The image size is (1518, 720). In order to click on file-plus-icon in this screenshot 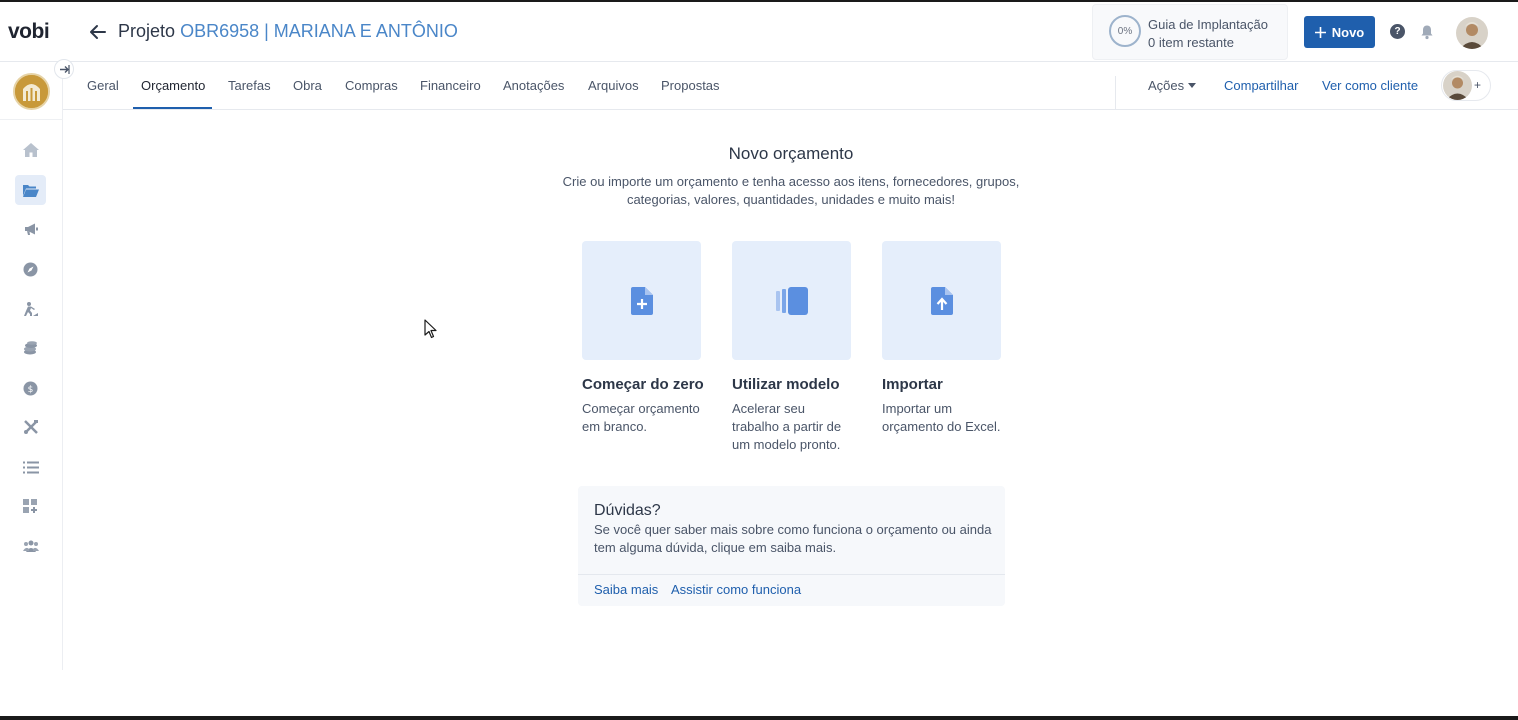, I will do `click(641, 300)`.